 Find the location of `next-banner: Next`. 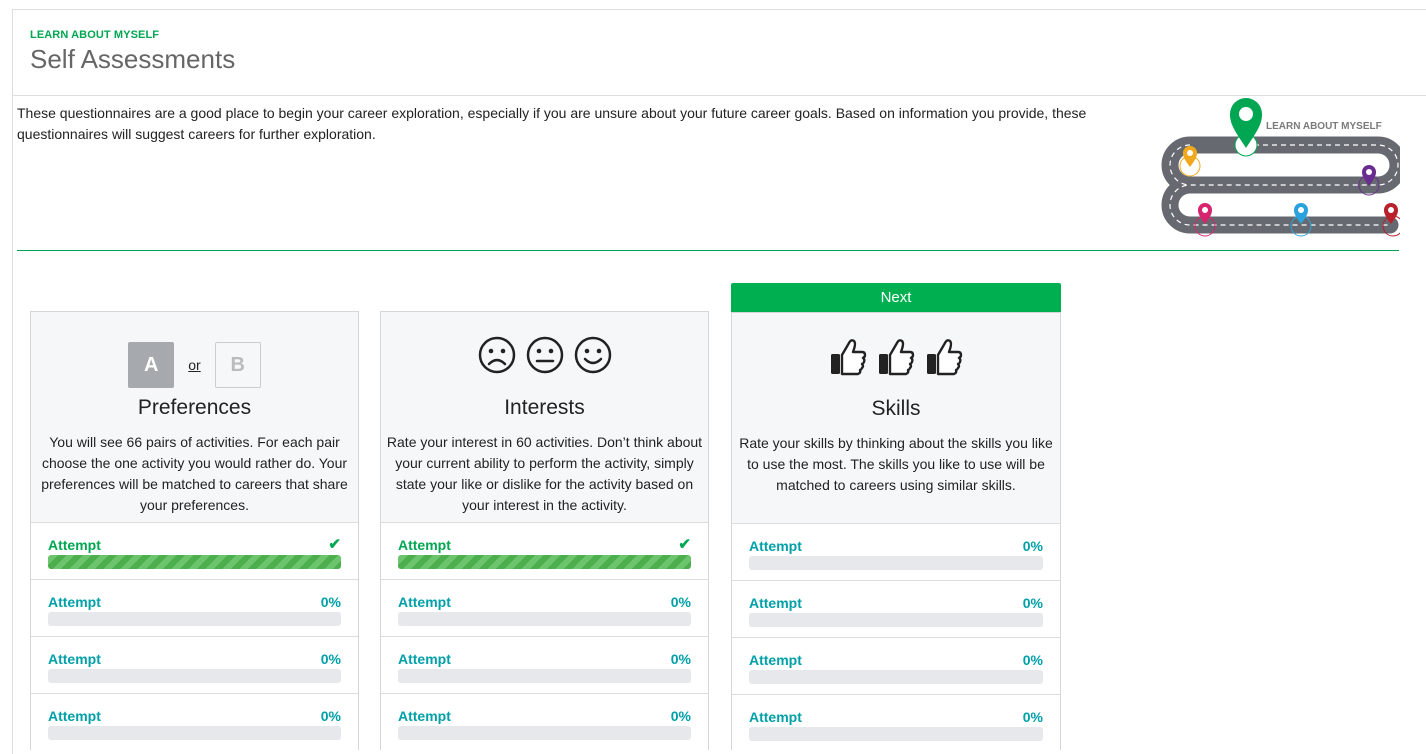

next-banner: Next is located at coordinates (896, 297).